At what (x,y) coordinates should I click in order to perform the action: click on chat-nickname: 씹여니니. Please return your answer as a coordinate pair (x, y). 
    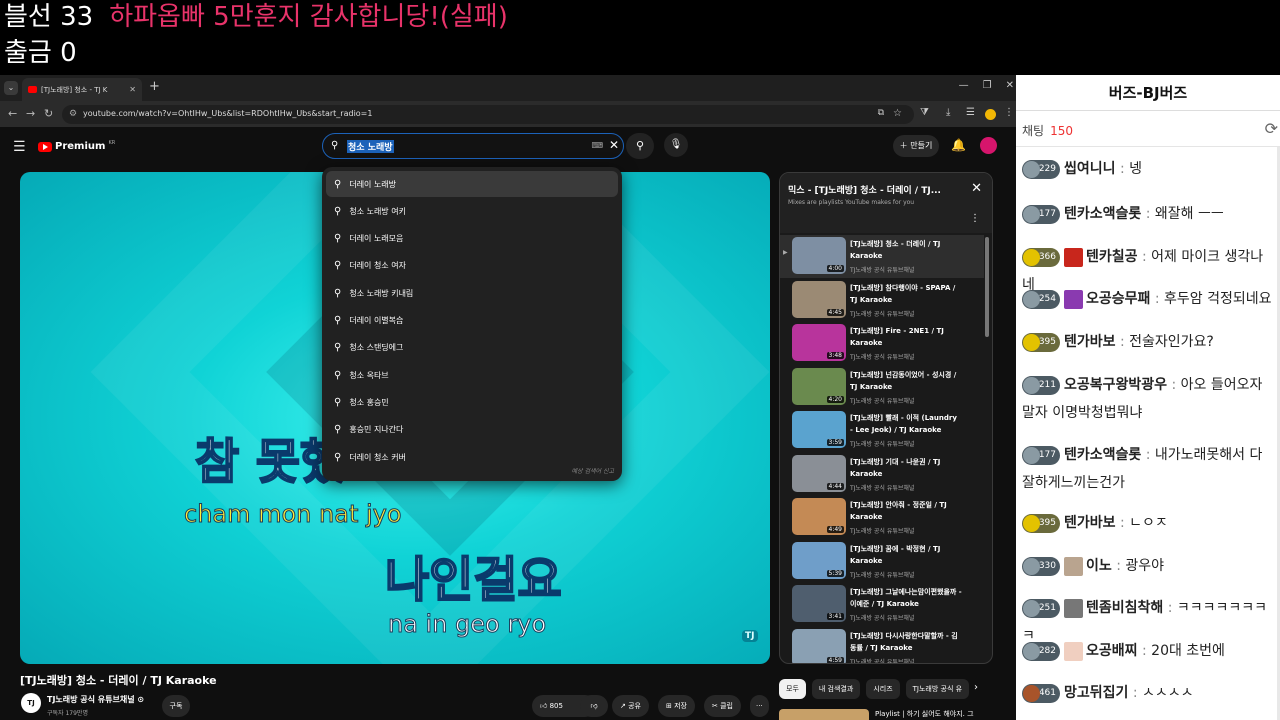
    Looking at the image, I should click on (1090, 169).